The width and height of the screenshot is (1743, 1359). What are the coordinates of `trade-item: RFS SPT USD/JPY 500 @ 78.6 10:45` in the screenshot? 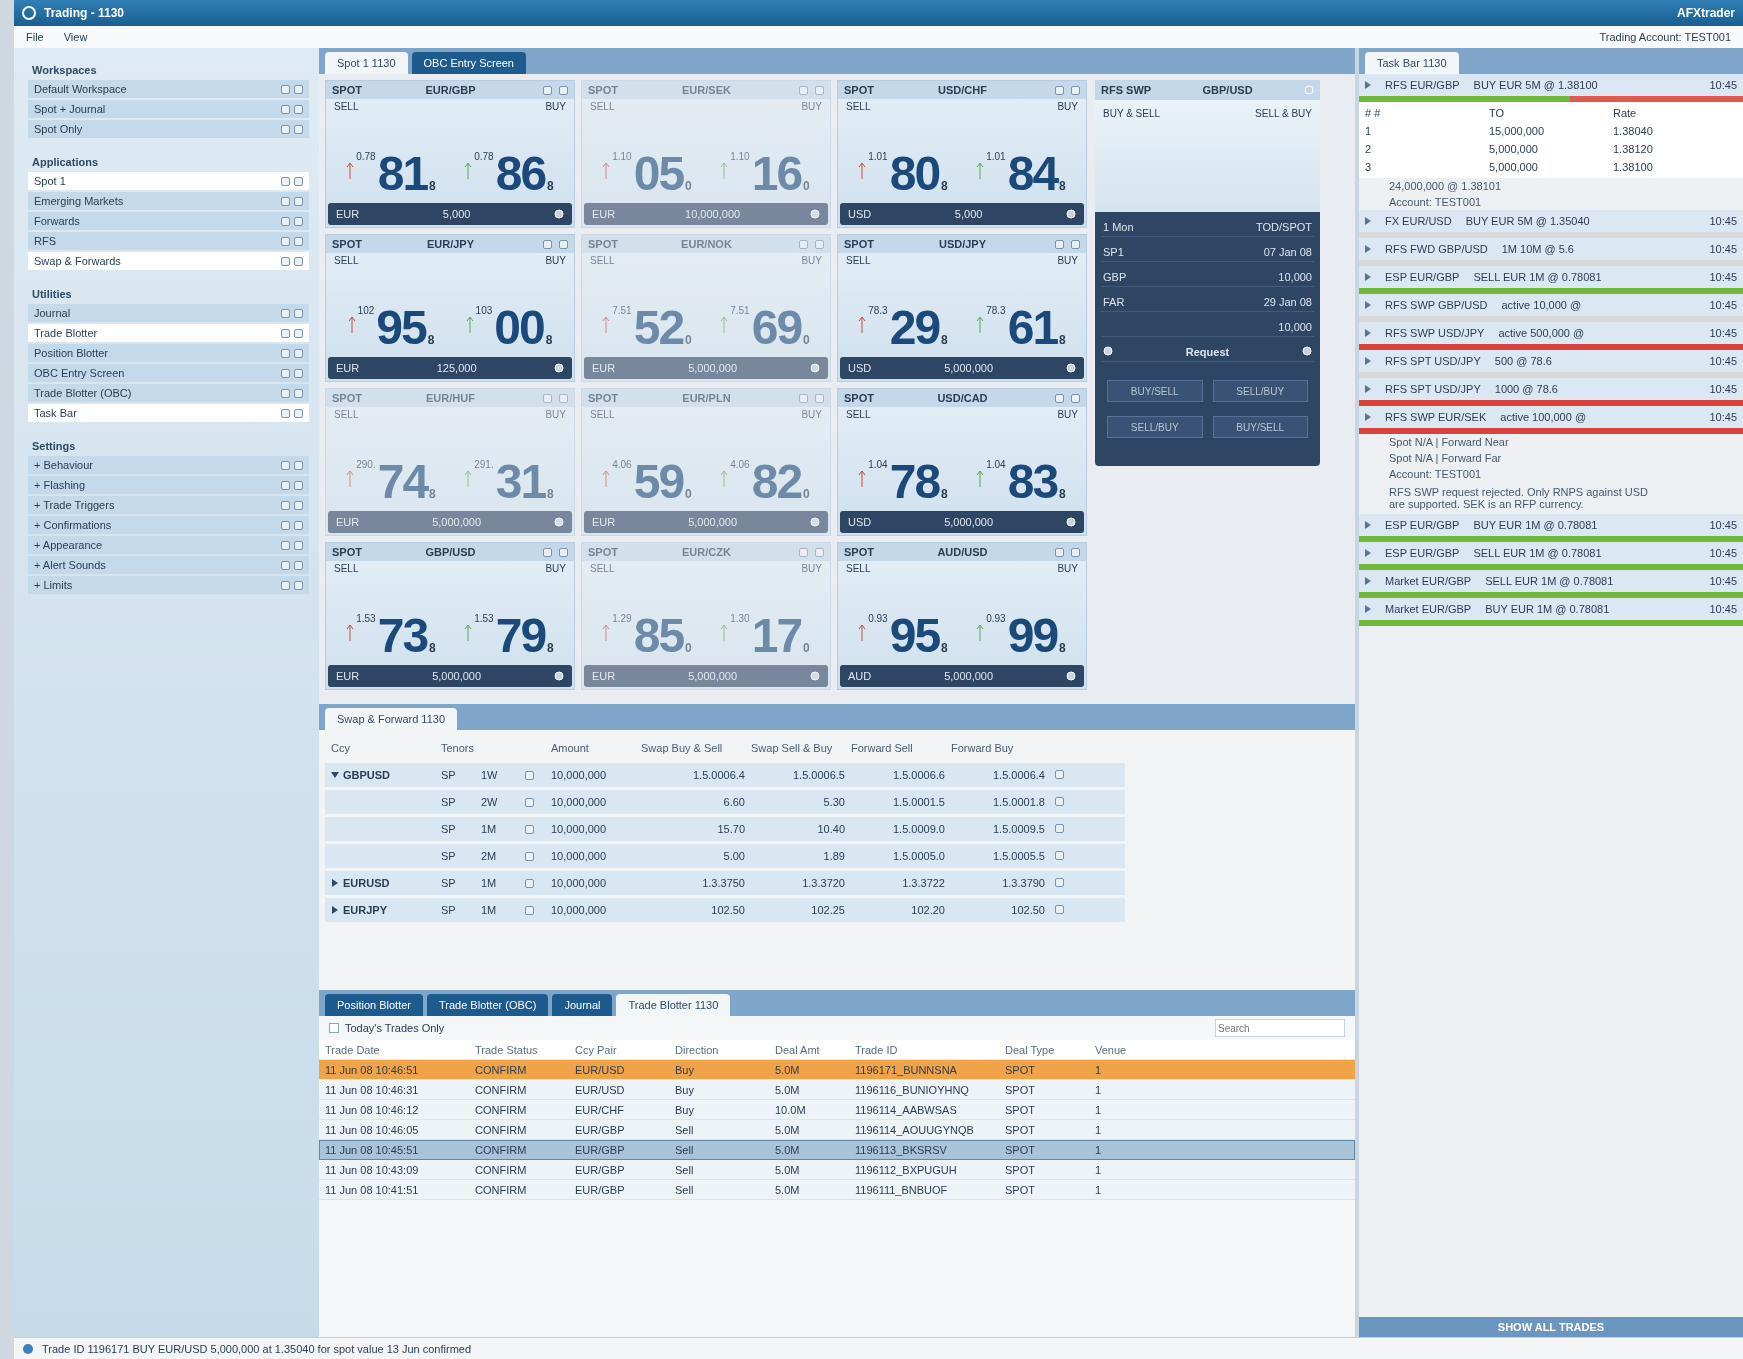 It's located at (1551, 361).